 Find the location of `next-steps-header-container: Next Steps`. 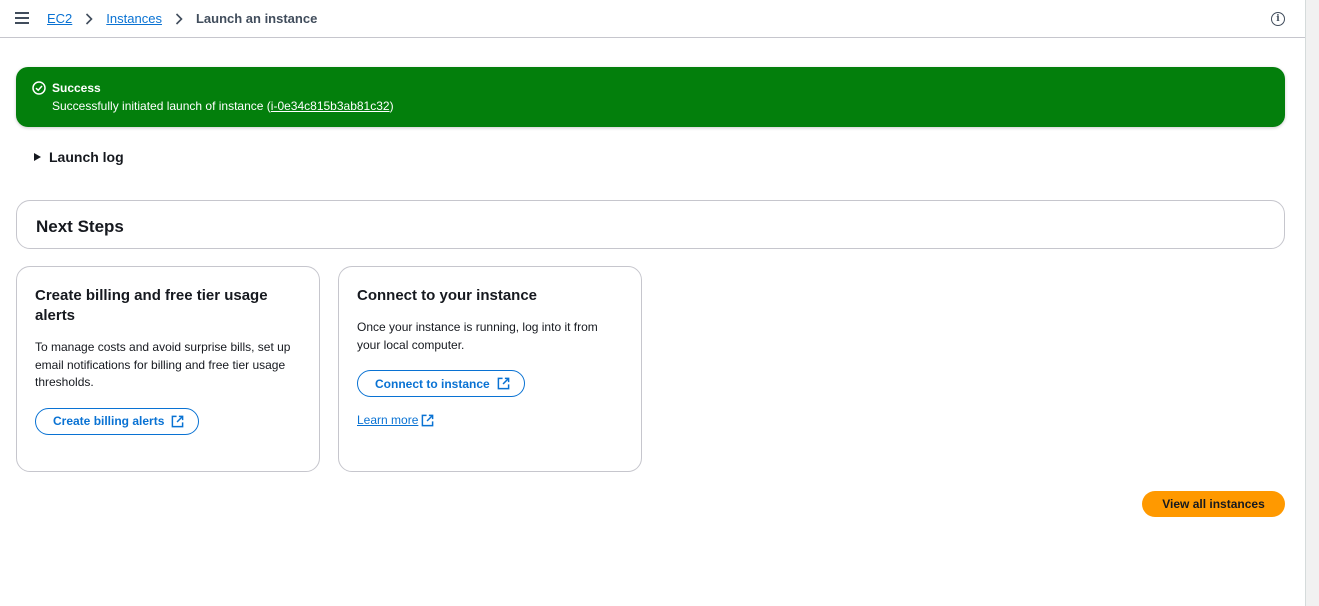

next-steps-header-container: Next Steps is located at coordinates (650, 224).